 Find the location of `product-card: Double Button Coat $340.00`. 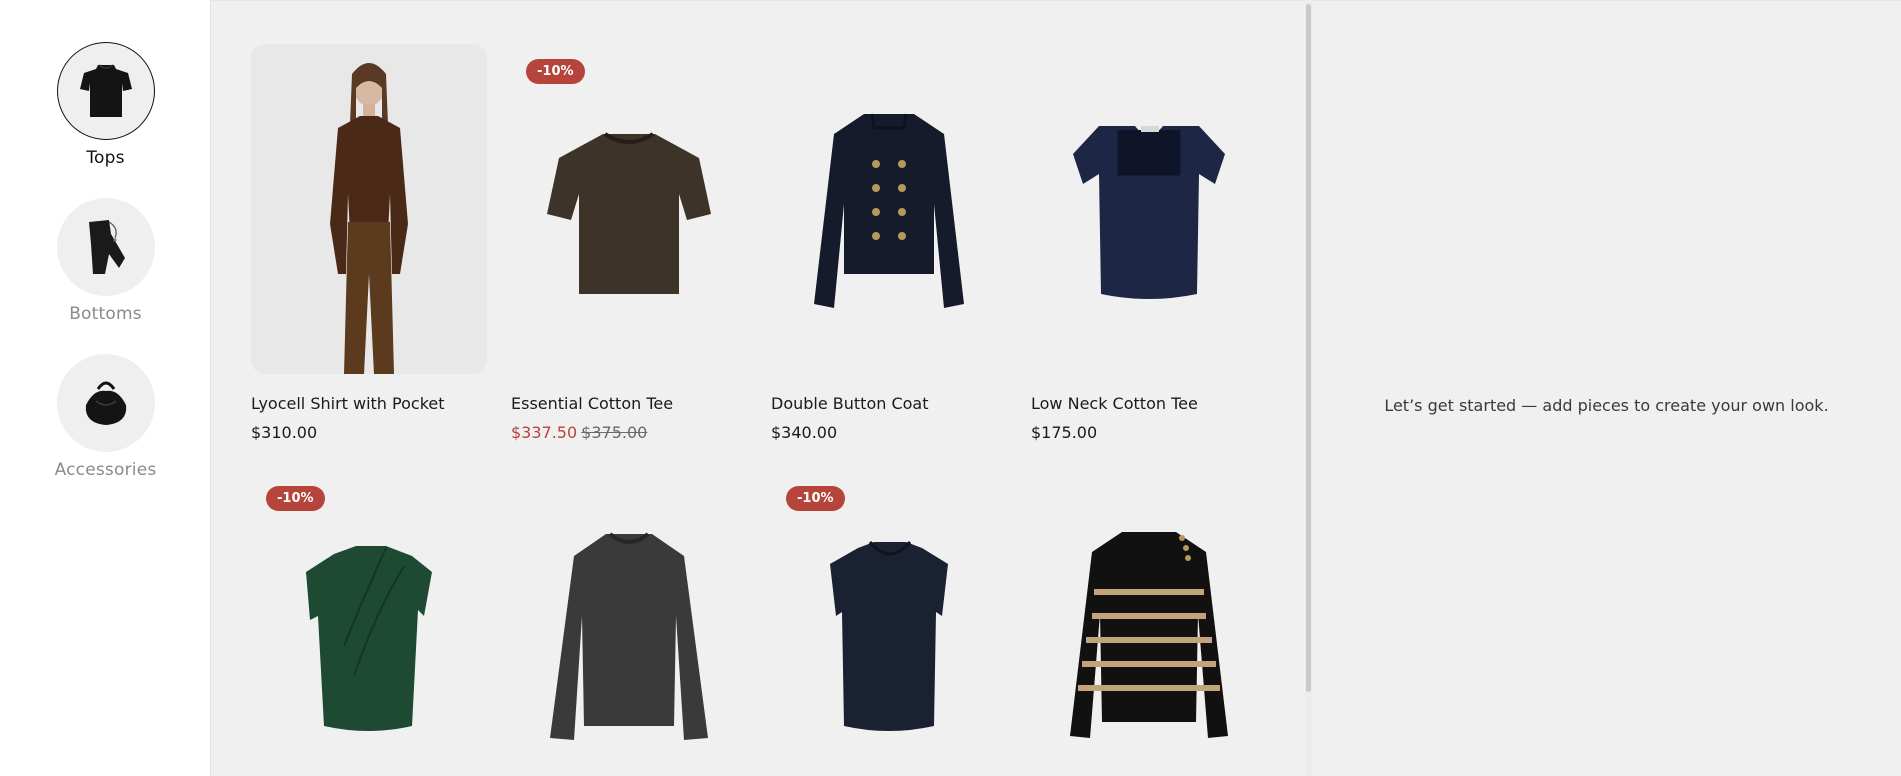

product-card: Double Button Coat $340.00 is located at coordinates (889, 243).